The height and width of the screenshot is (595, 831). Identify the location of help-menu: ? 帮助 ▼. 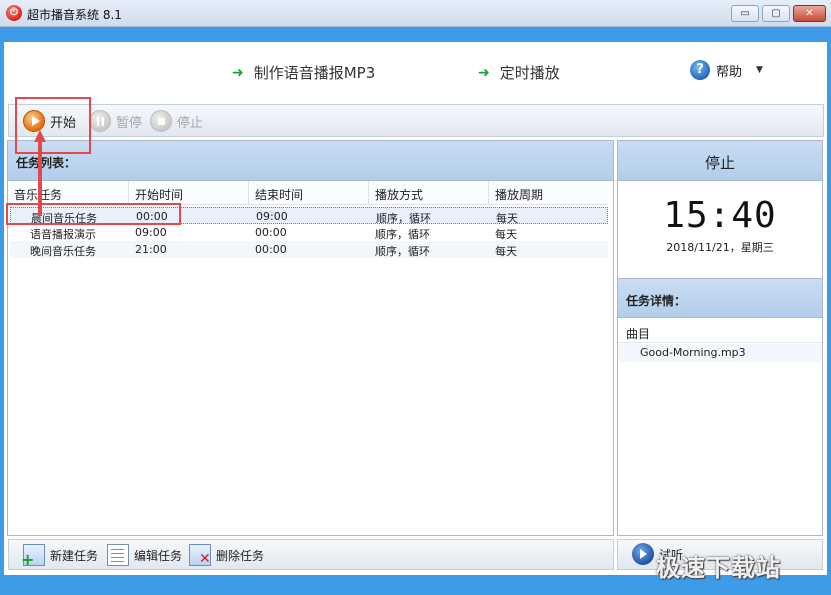
(726, 70).